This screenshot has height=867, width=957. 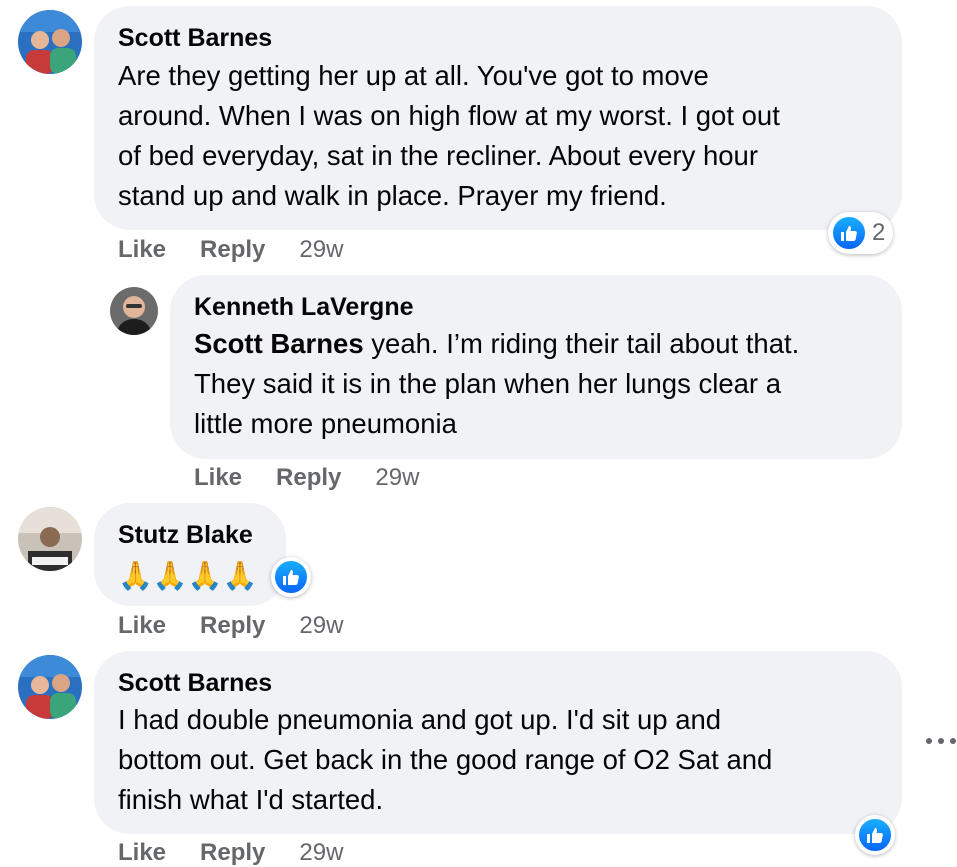 I want to click on comment-text-line: little more pneumonia, so click(x=325, y=423).